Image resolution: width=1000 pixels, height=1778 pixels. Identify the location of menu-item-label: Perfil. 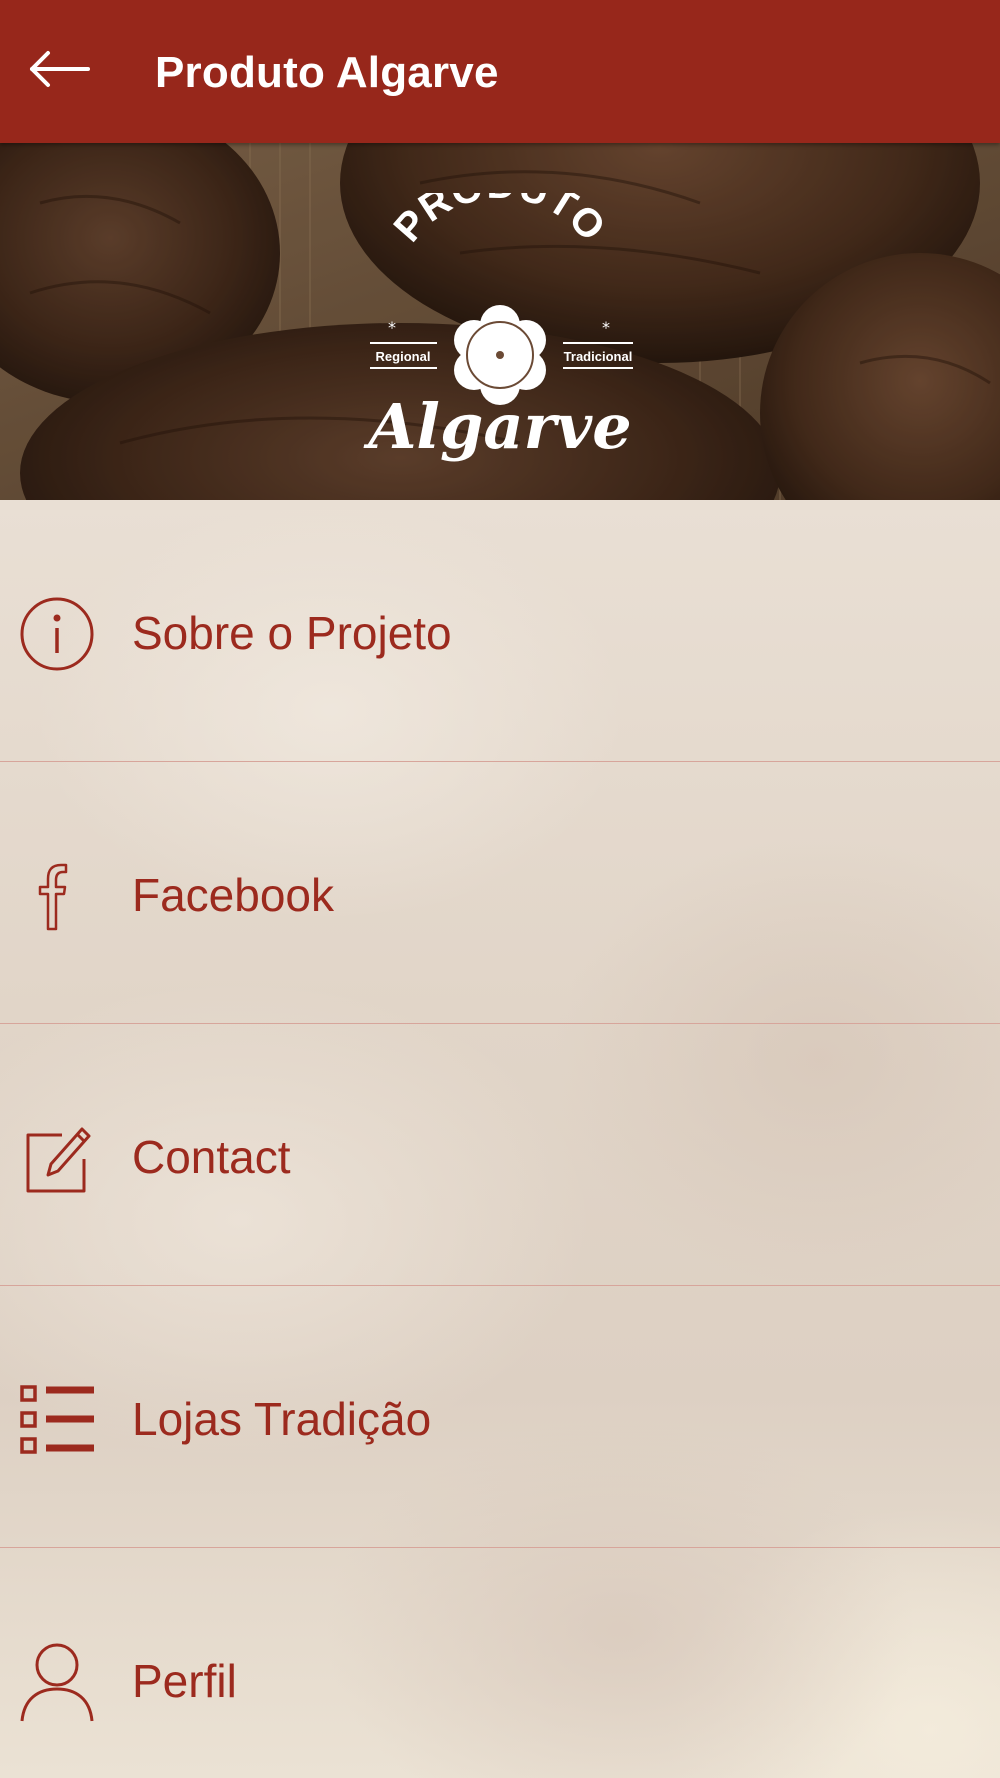
(184, 1681).